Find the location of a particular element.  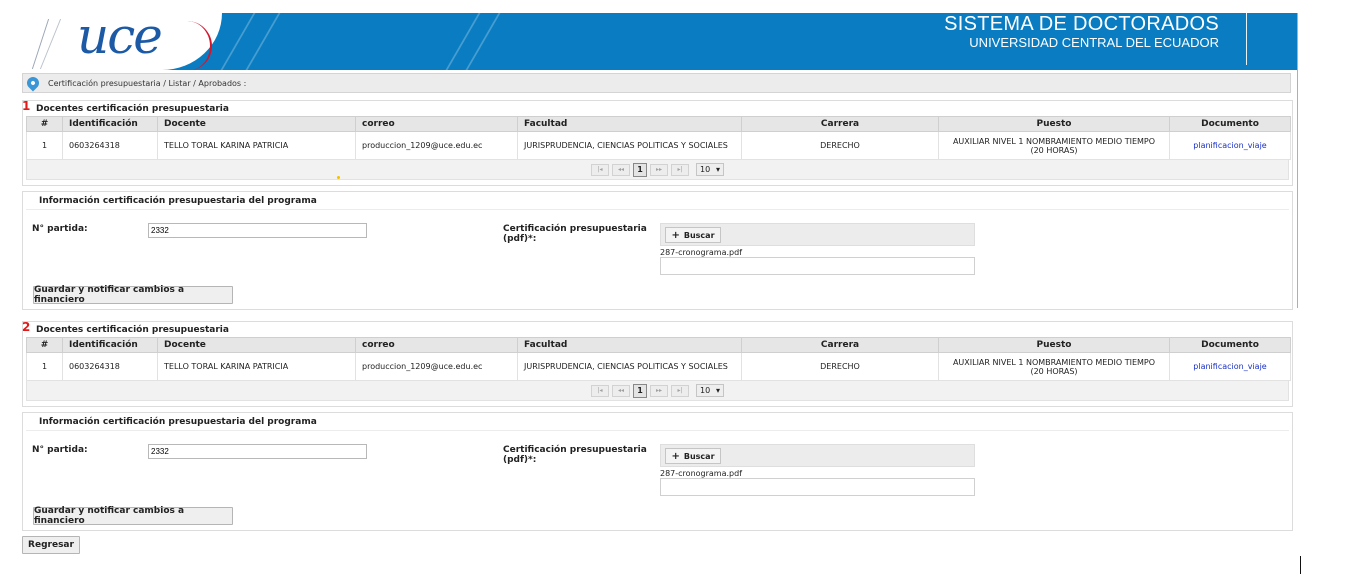

panel-title: 2 Docentes certificación presupuestaria is located at coordinates (657, 328).